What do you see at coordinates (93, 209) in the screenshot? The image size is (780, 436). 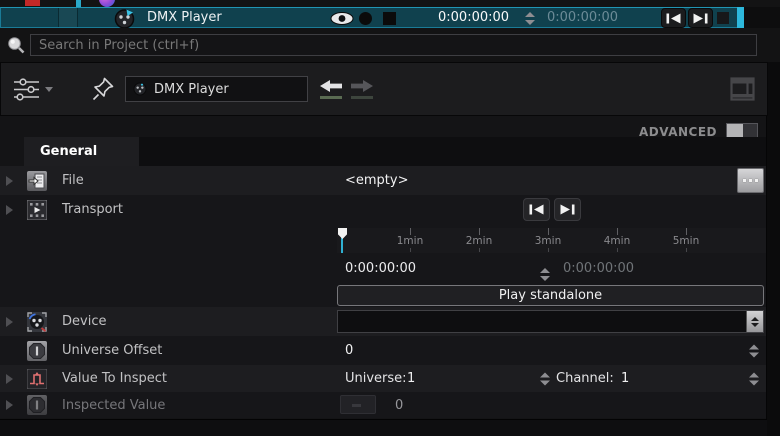 I see `transport-label: Transport` at bounding box center [93, 209].